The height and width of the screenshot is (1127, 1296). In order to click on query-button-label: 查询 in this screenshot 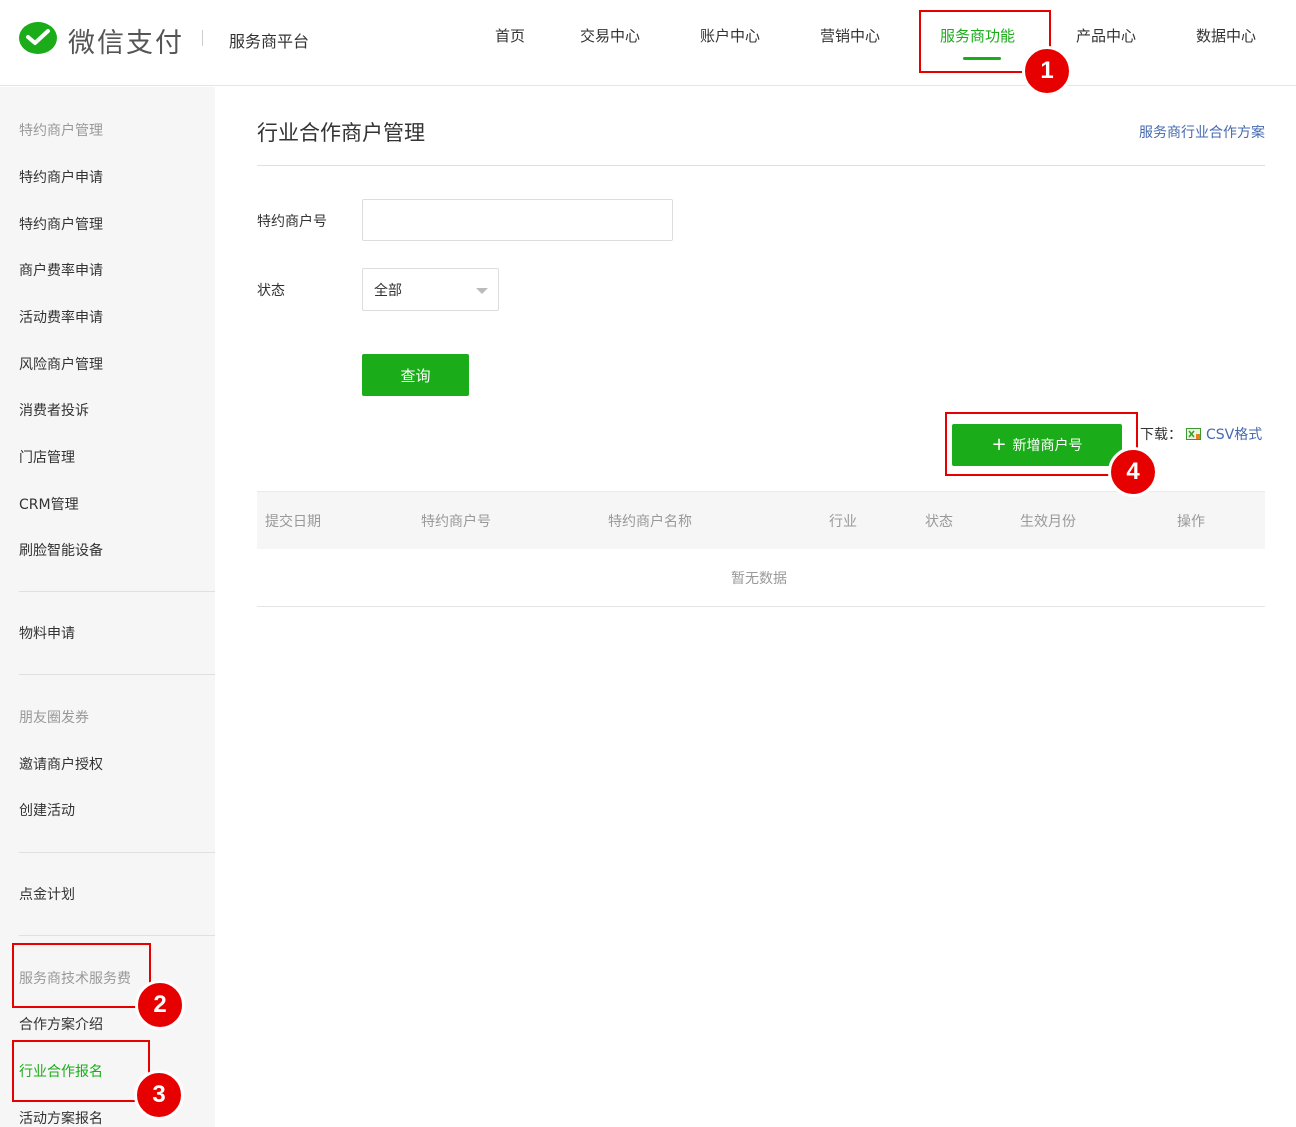, I will do `click(415, 375)`.